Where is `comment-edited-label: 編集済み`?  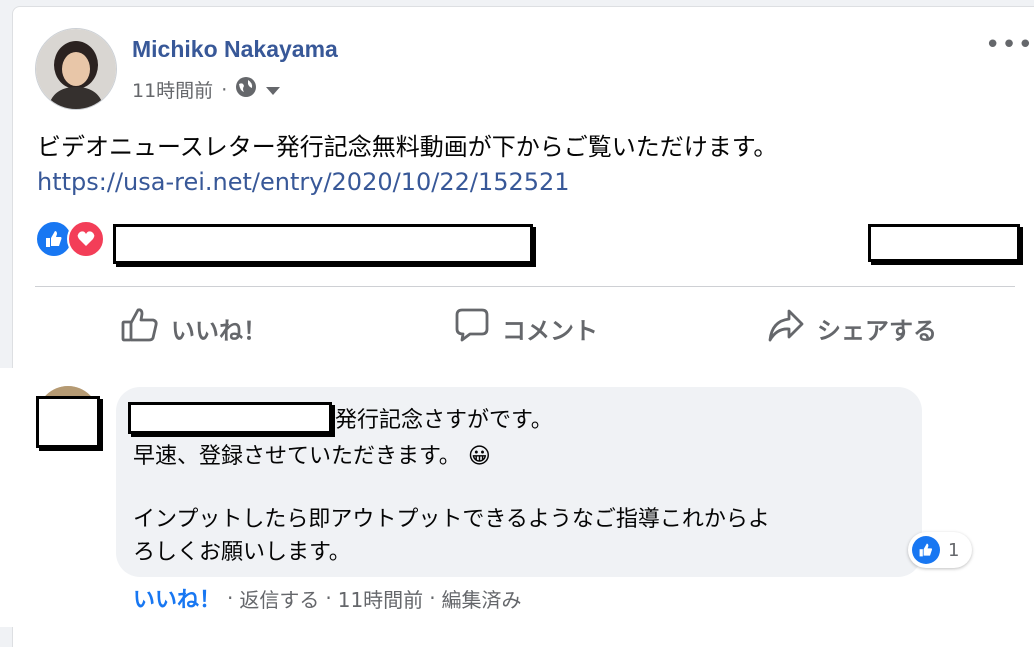
comment-edited-label: 編集済み is located at coordinates (482, 598).